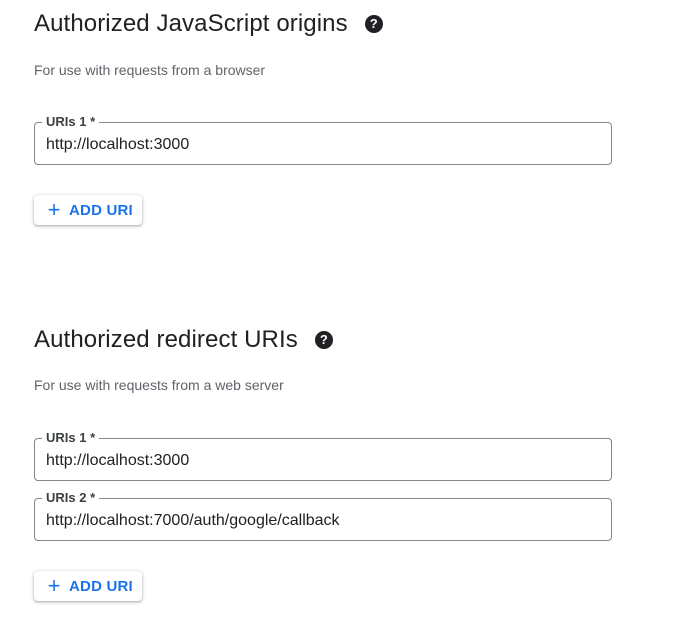 The width and height of the screenshot is (687, 622). I want to click on js-origin-uri-label-1: URIs 1 *, so click(71, 122).